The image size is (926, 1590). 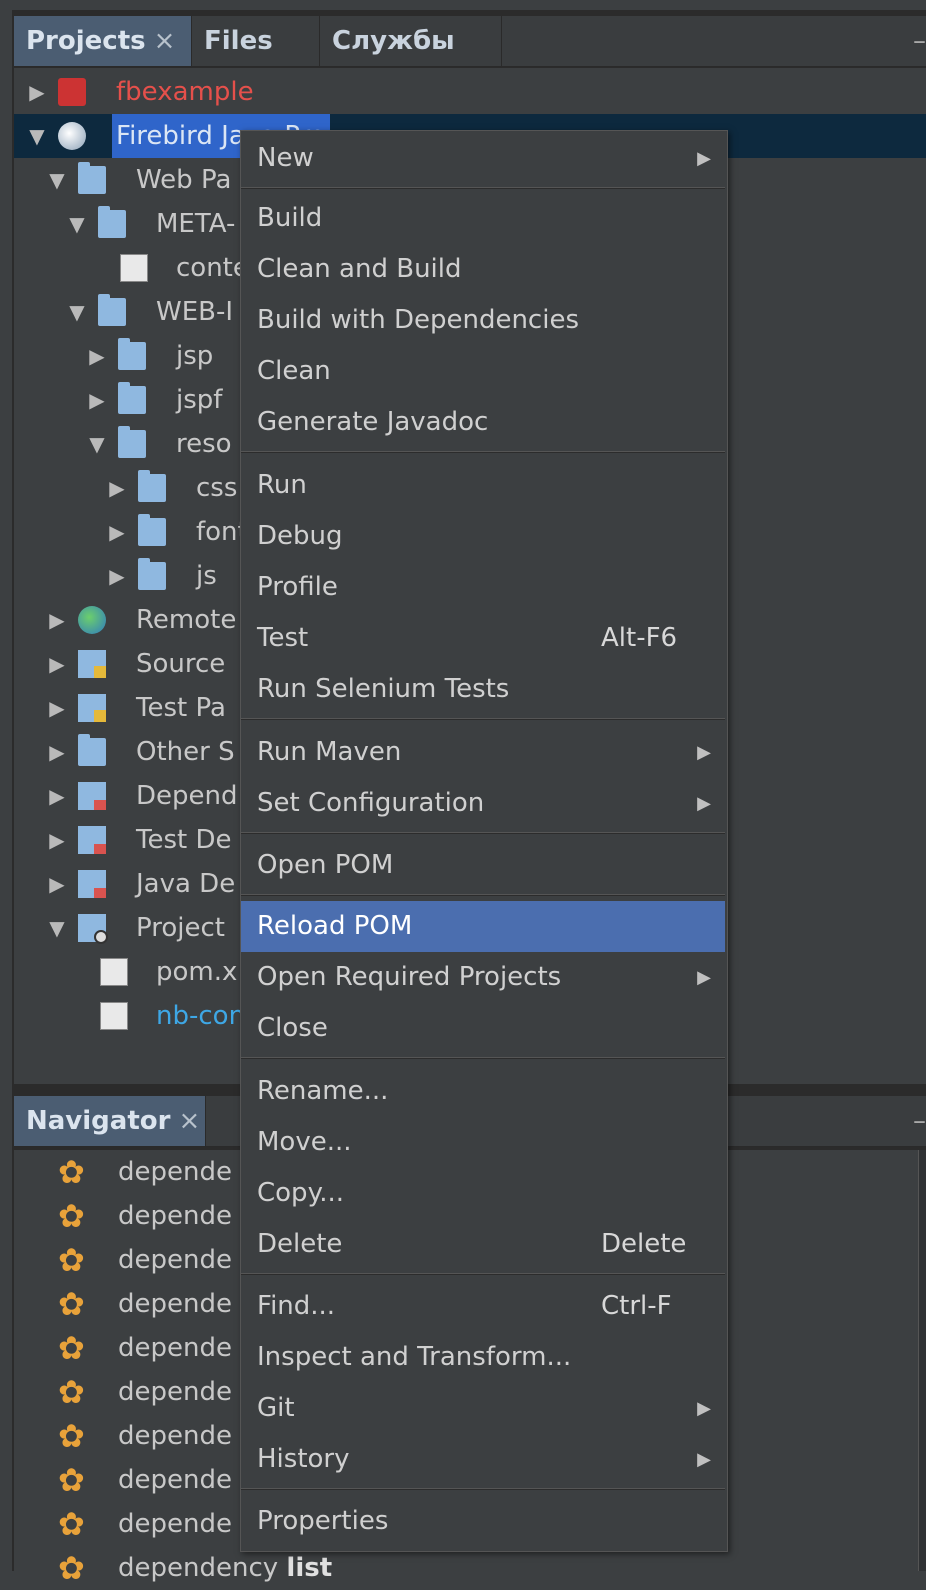 I want to click on menu-item-find: Find... Ctrl-F, so click(x=483, y=1306).